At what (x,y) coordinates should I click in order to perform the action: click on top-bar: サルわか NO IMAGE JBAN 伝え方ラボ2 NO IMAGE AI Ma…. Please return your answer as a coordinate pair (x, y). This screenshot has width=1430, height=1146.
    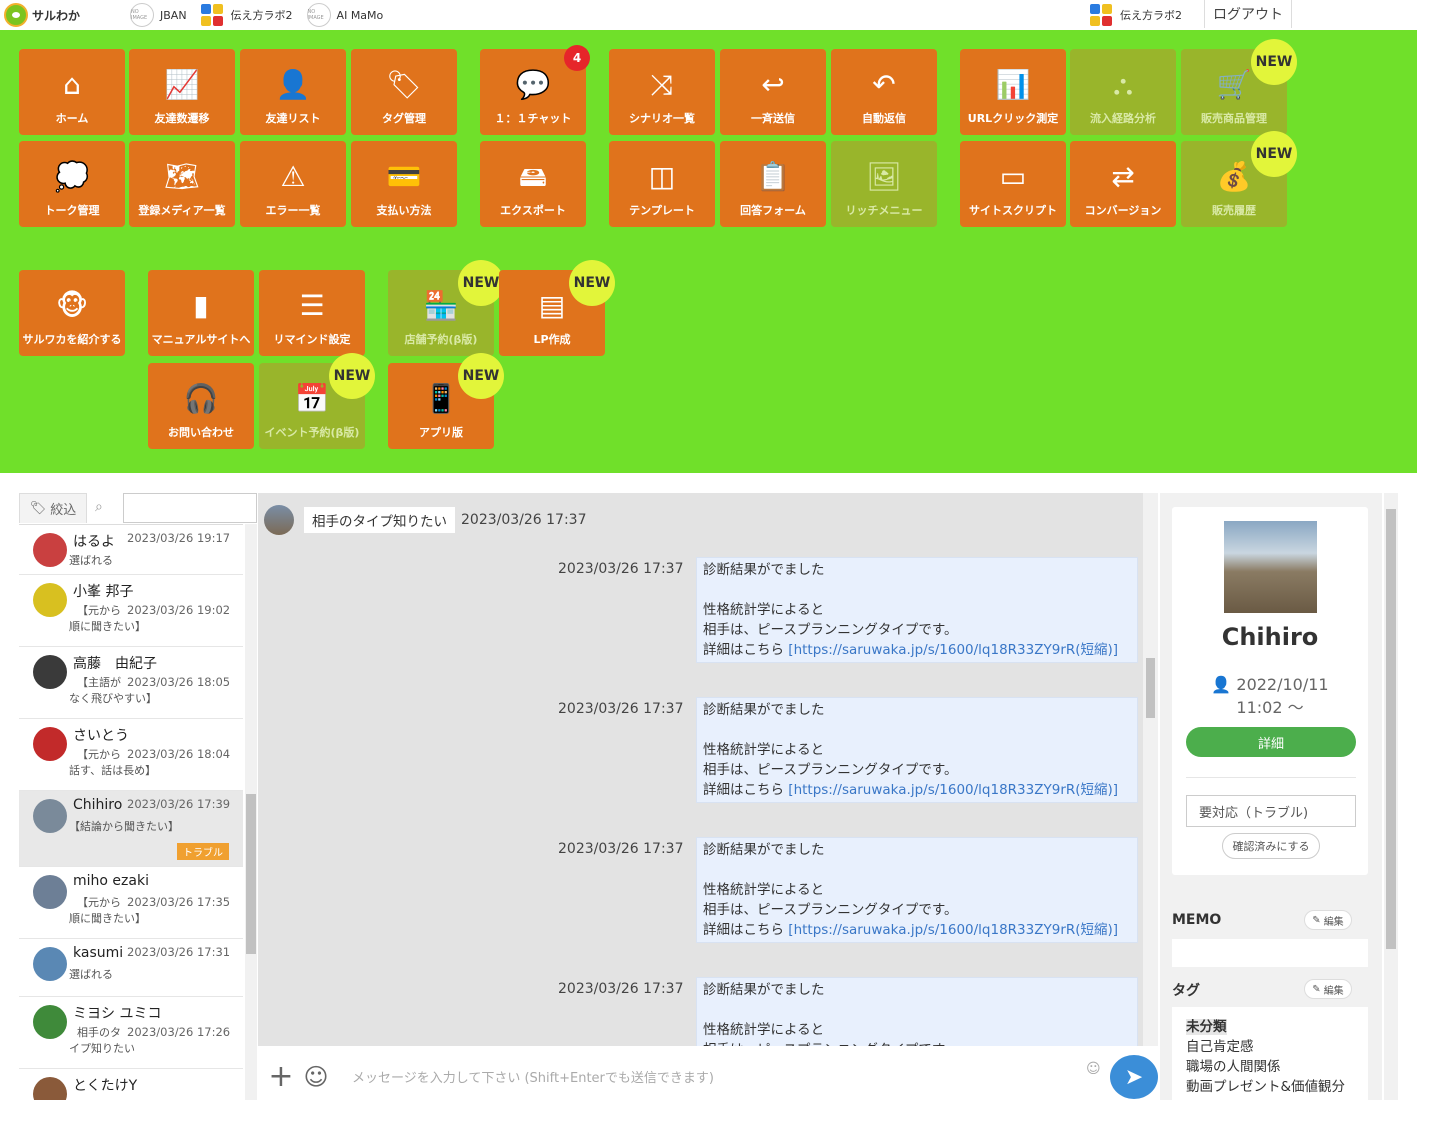
    Looking at the image, I should click on (708, 15).